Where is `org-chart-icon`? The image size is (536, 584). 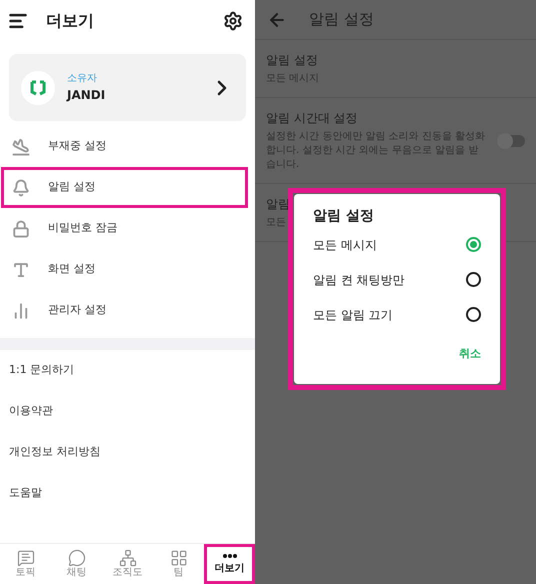 org-chart-icon is located at coordinates (127, 558).